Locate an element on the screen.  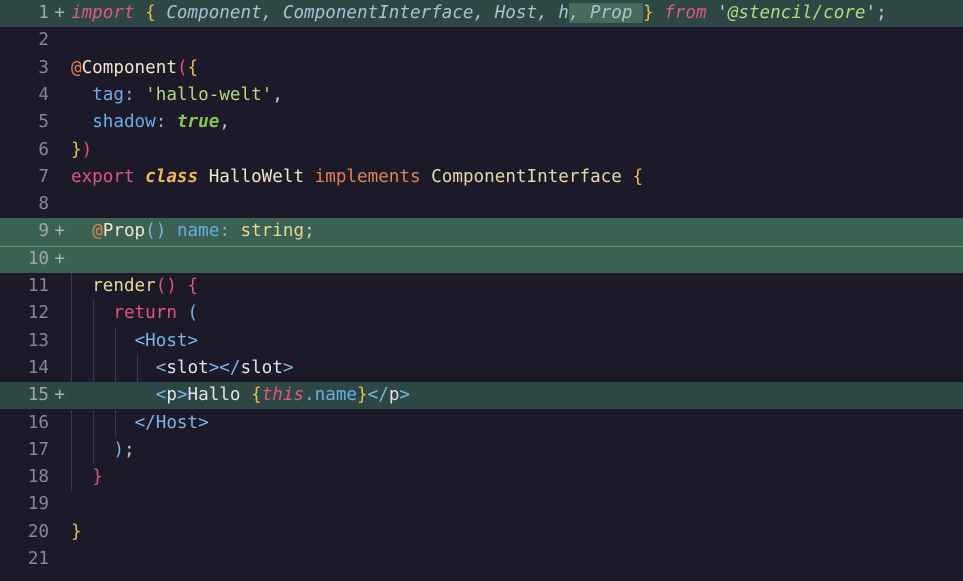
code-line-15: 15 + <p>Hallo {this.name}</p> is located at coordinates (481, 396).